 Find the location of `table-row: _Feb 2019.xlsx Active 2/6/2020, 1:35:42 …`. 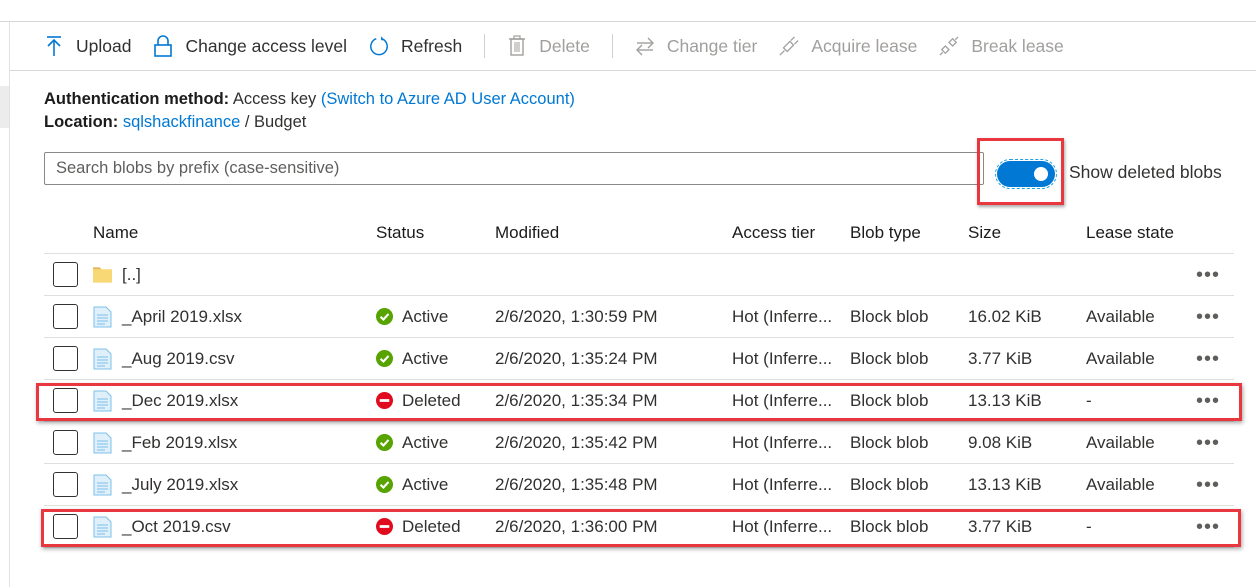

table-row: _Feb 2019.xlsx Active 2/6/2020, 1:35:42 … is located at coordinates (639, 443).